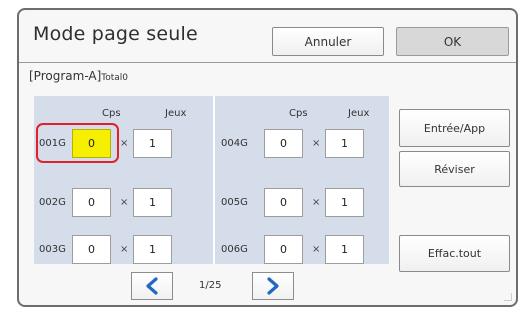 Image resolution: width=528 pixels, height=315 pixels. I want to click on cancel-button: Annuler, so click(328, 41).